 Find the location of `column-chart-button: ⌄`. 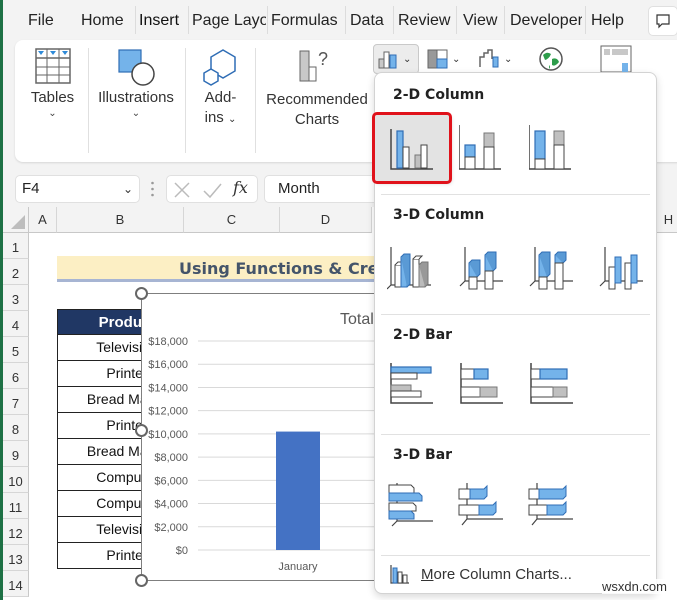

column-chart-button: ⌄ is located at coordinates (396, 59).